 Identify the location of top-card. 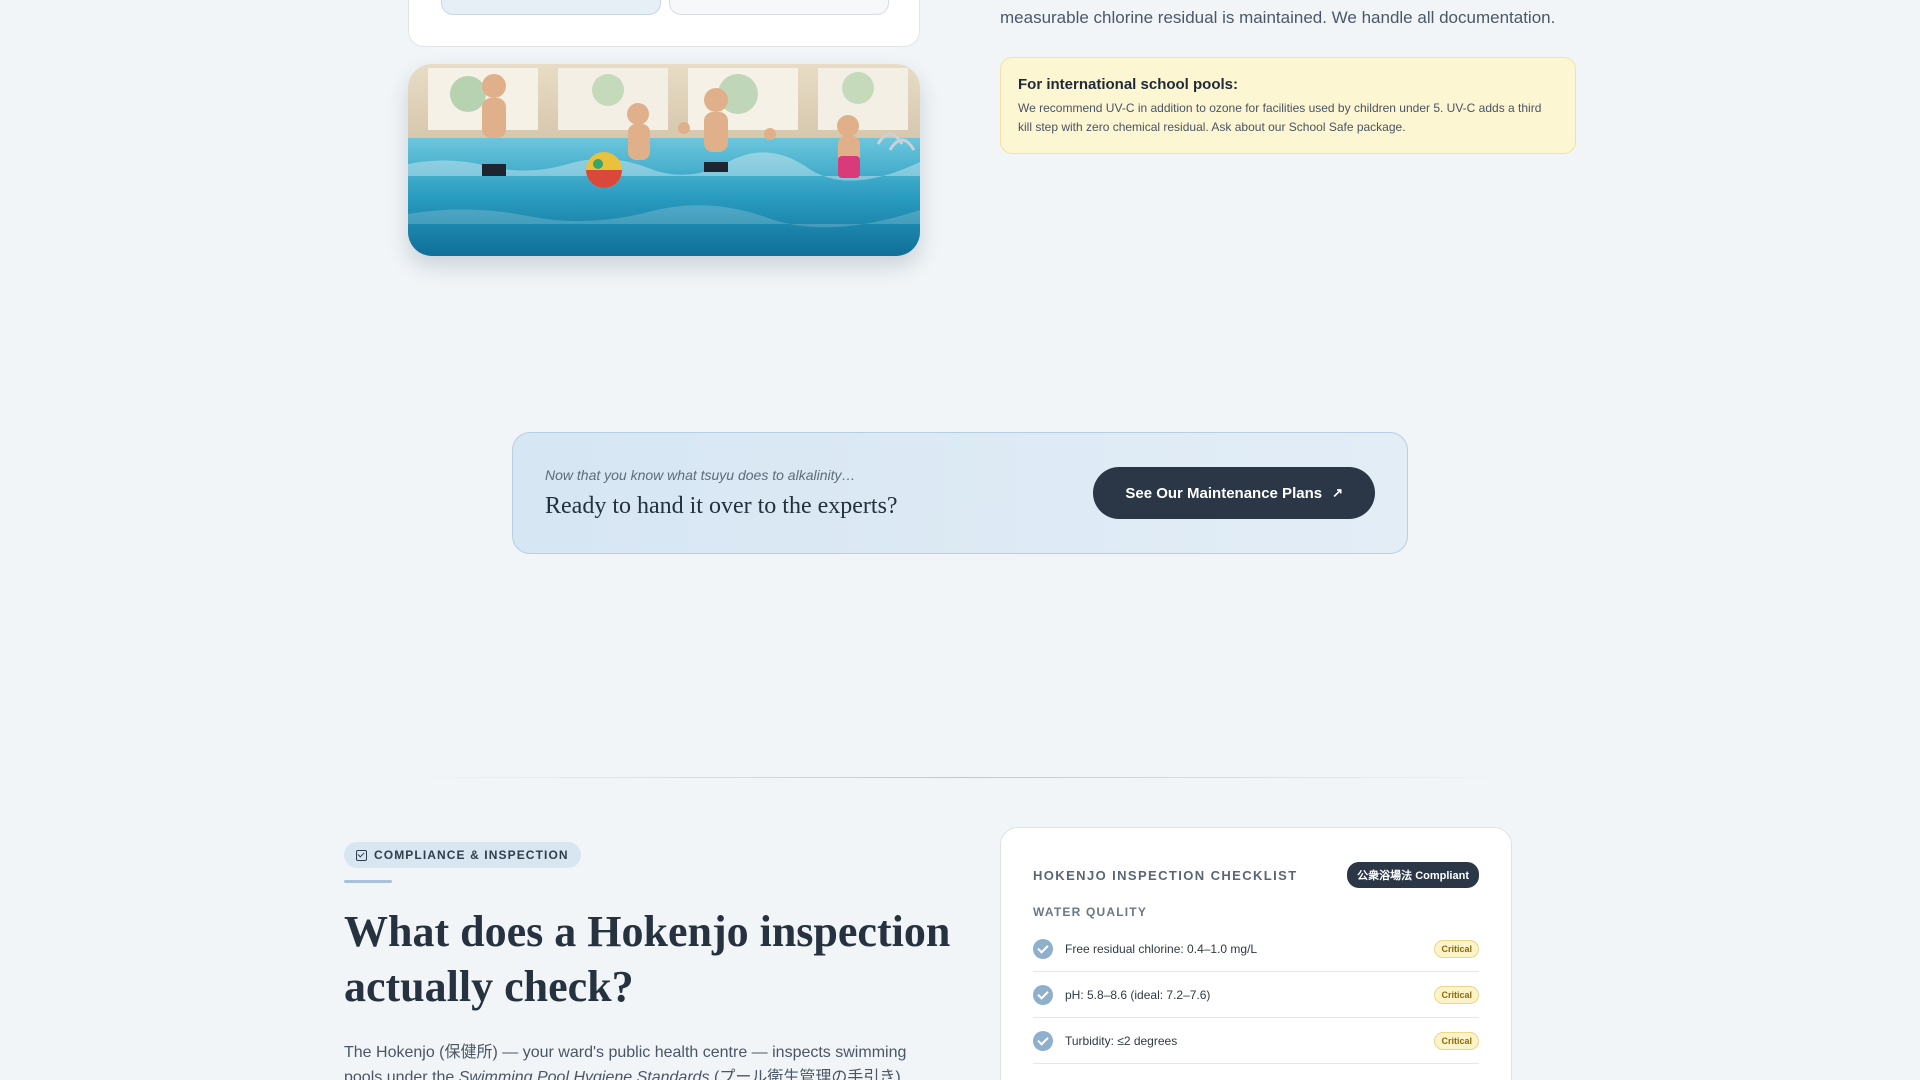
(664, 23).